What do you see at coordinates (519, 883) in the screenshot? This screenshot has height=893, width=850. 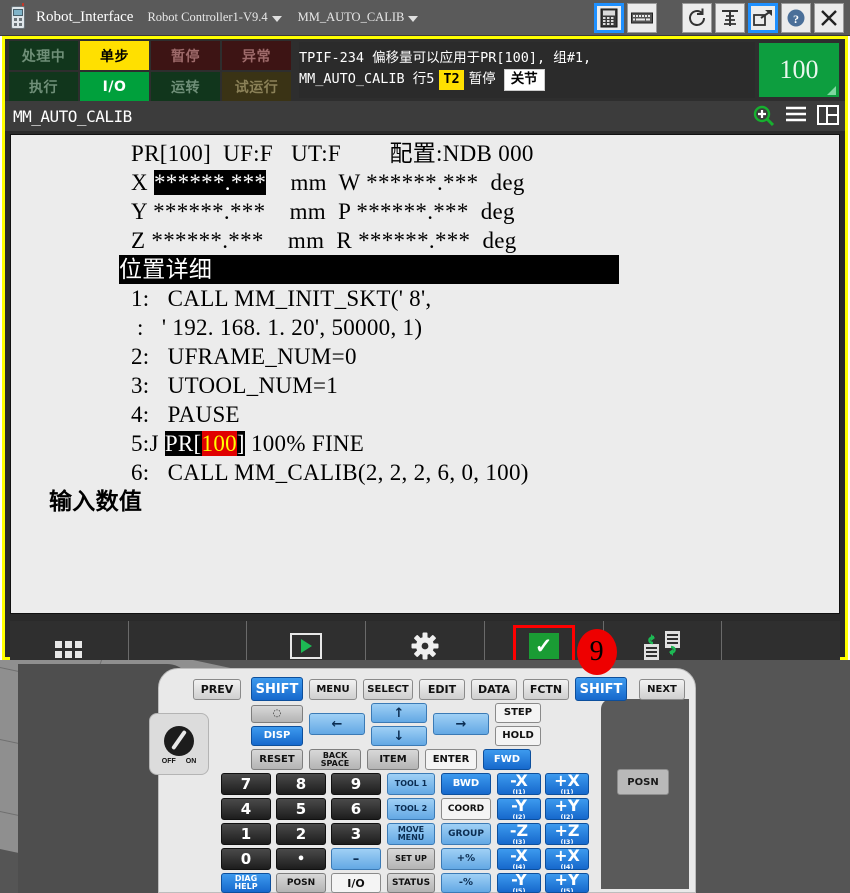 I see `key-jog-minus-y-j5: -Y (J5)` at bounding box center [519, 883].